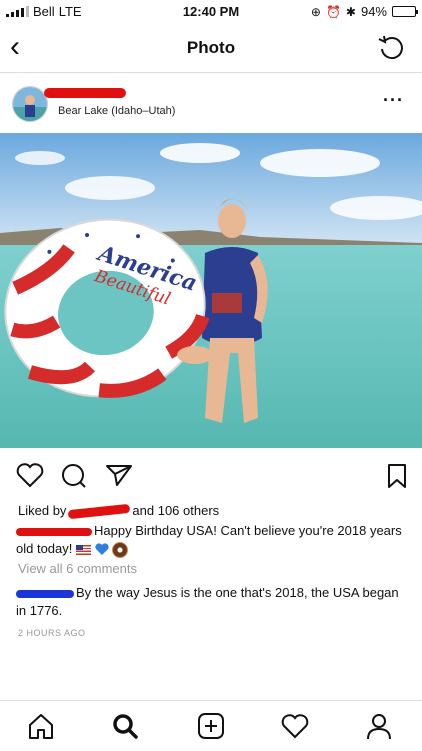 This screenshot has width=422, height=751. What do you see at coordinates (85, 93) in the screenshot?
I see `username-redaction` at bounding box center [85, 93].